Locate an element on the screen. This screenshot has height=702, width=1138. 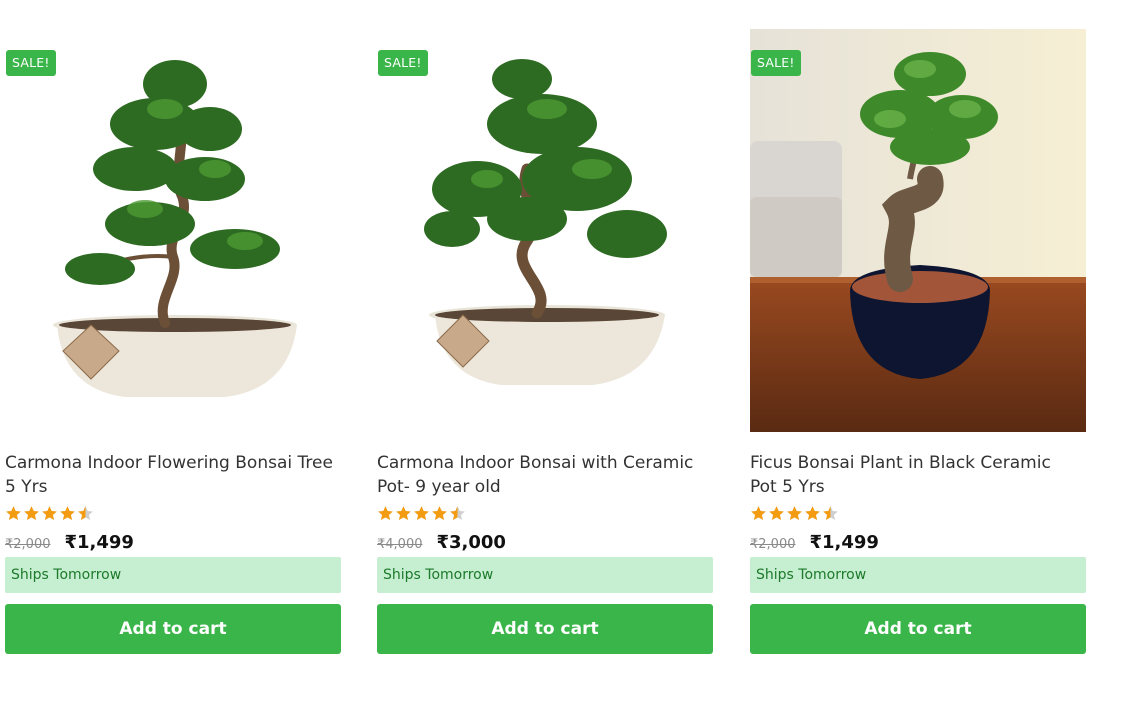
original-price: ₹4,000 is located at coordinates (400, 544).